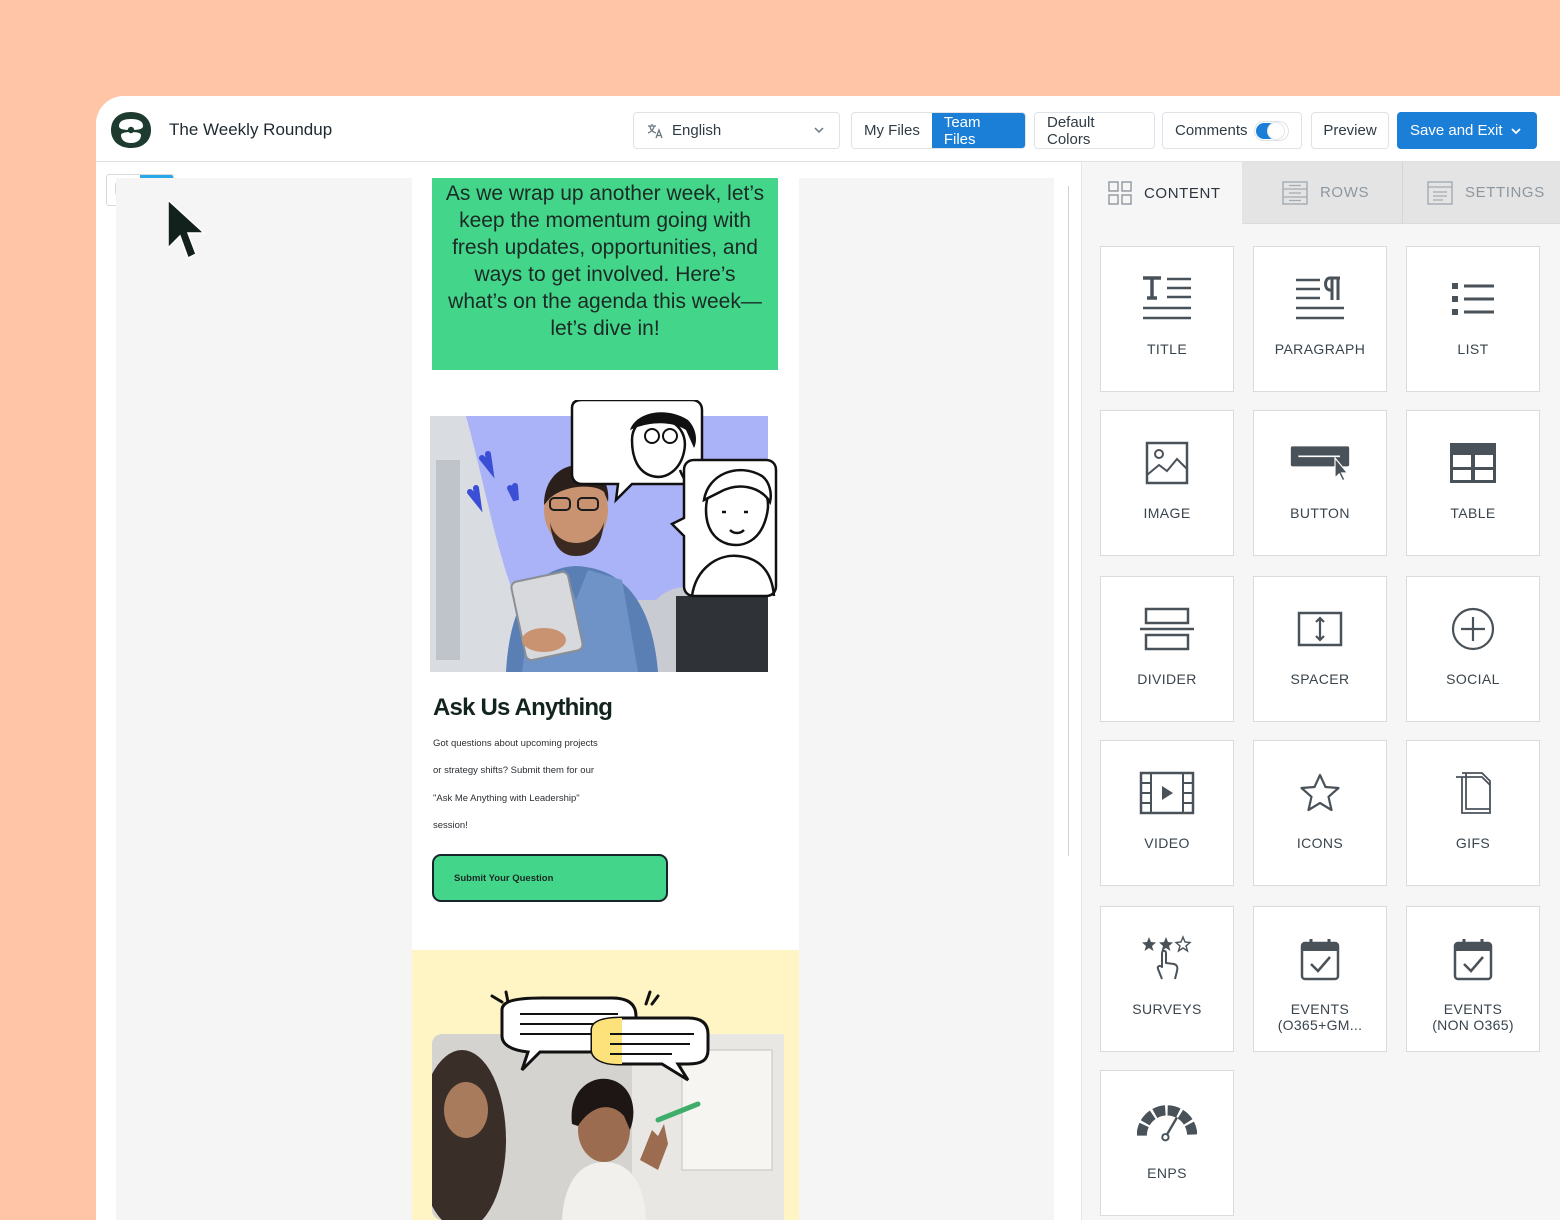  Describe the element at coordinates (1167, 793) in the screenshot. I see `video-film-icon` at that location.